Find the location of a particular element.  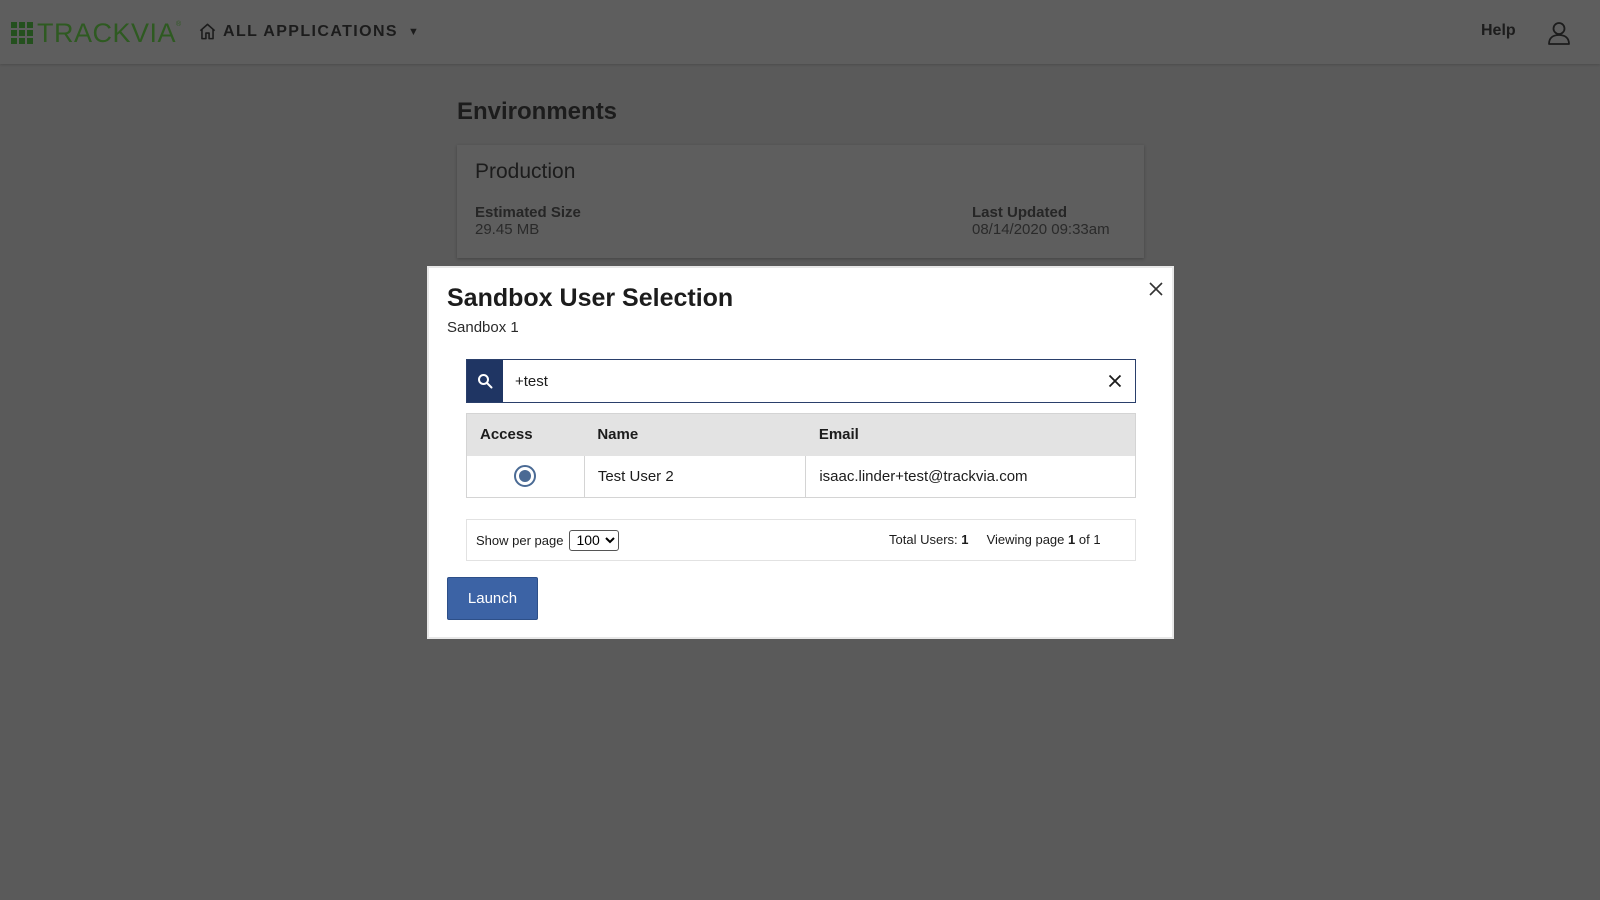

modal-subtitle: Sandbox 1 is located at coordinates (483, 327).